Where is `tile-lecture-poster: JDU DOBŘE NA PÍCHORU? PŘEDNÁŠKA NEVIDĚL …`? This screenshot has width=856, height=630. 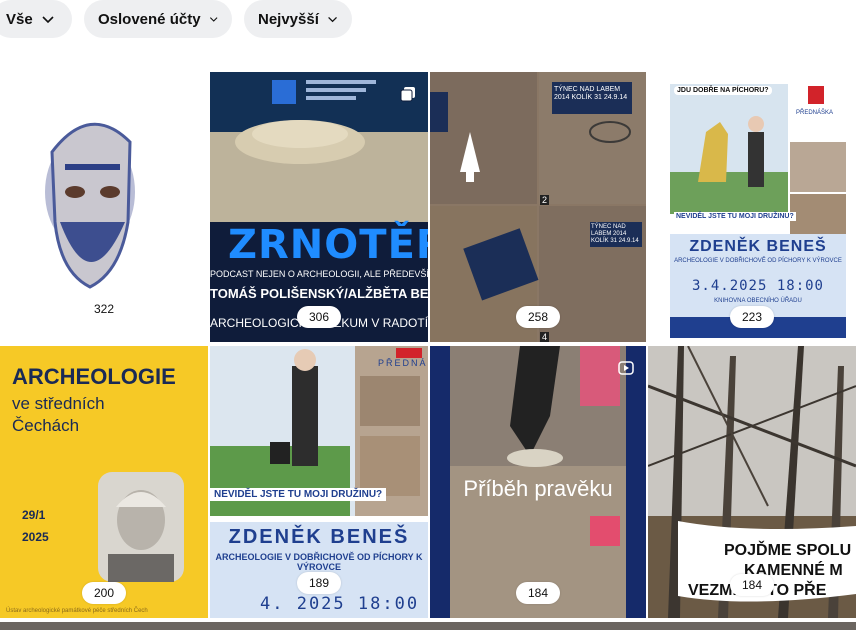 tile-lecture-poster: JDU DOBŘE NA PÍCHORU? PŘEDNÁŠKA NEVIDĚL … is located at coordinates (752, 207).